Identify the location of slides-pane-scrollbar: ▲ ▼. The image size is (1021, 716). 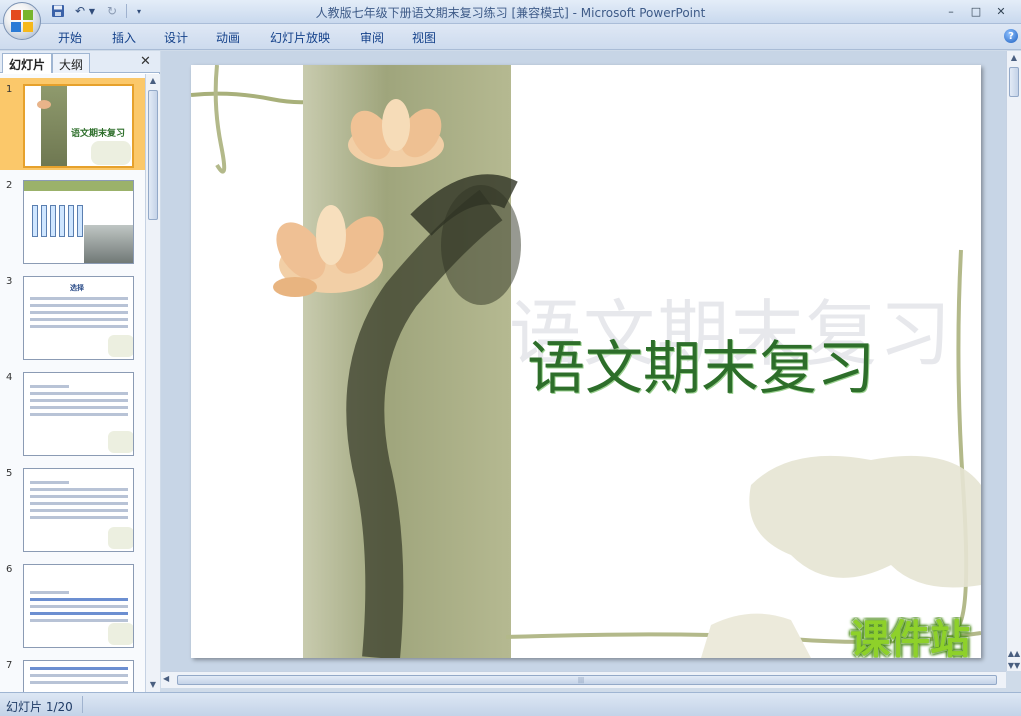
(152, 383).